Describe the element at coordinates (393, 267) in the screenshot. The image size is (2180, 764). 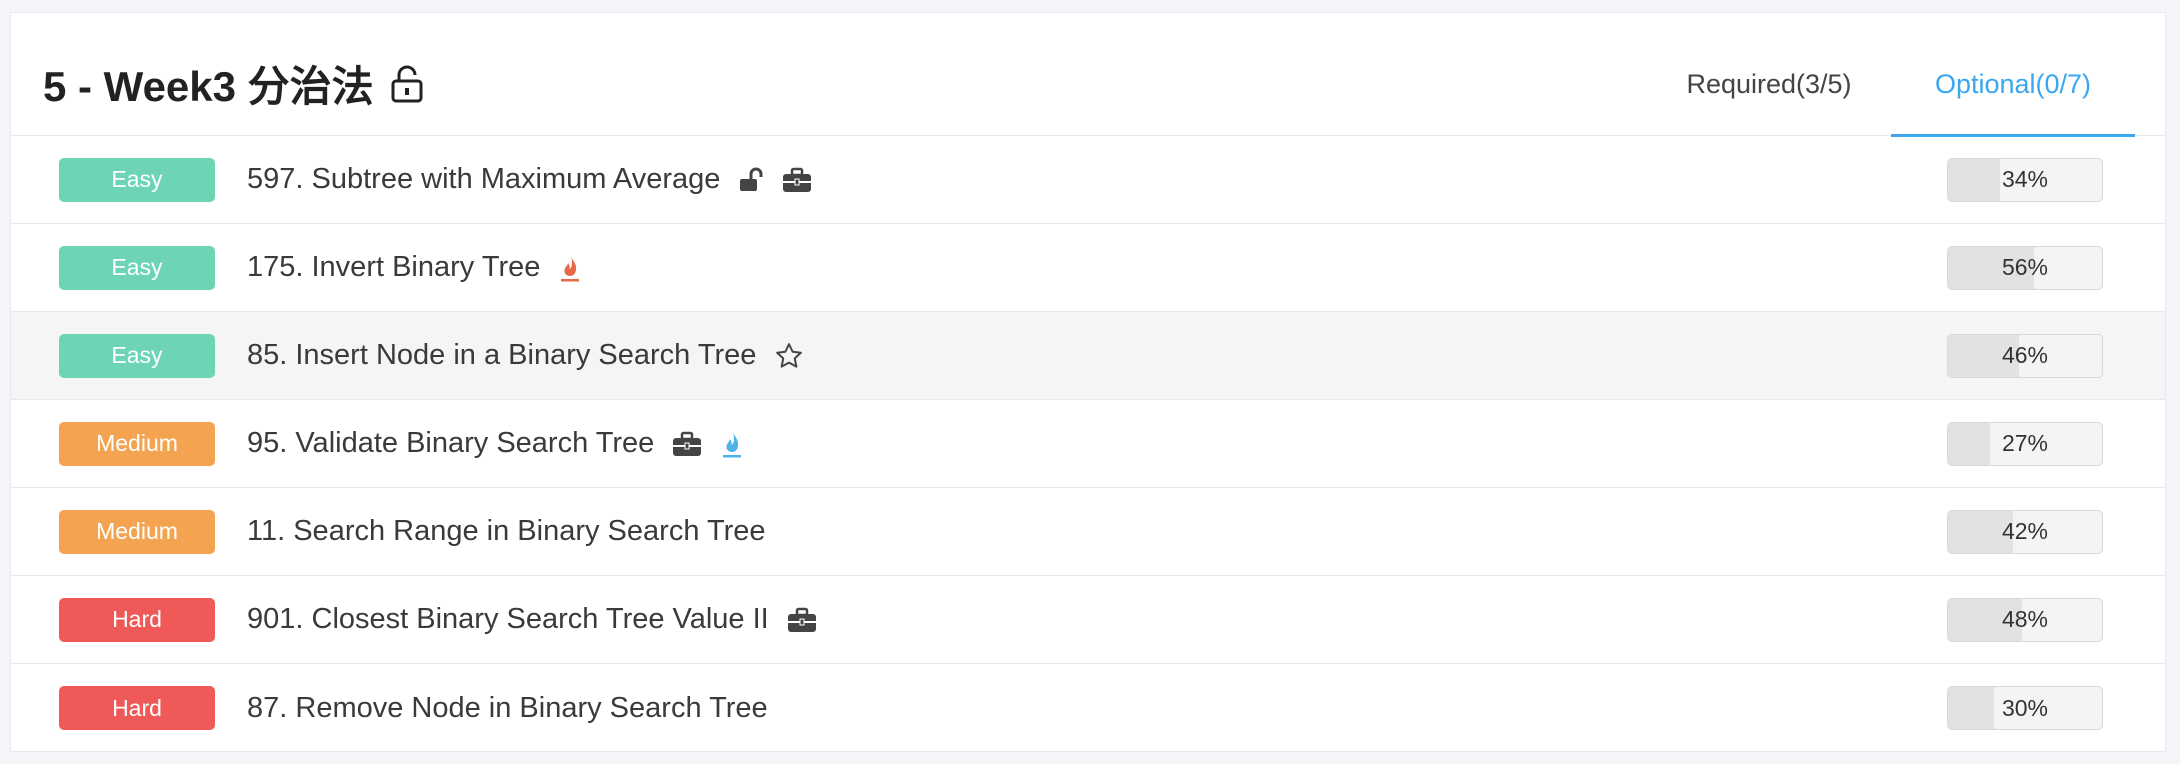
I see `problem-title-link: 175. Invert Binary Tree` at that location.